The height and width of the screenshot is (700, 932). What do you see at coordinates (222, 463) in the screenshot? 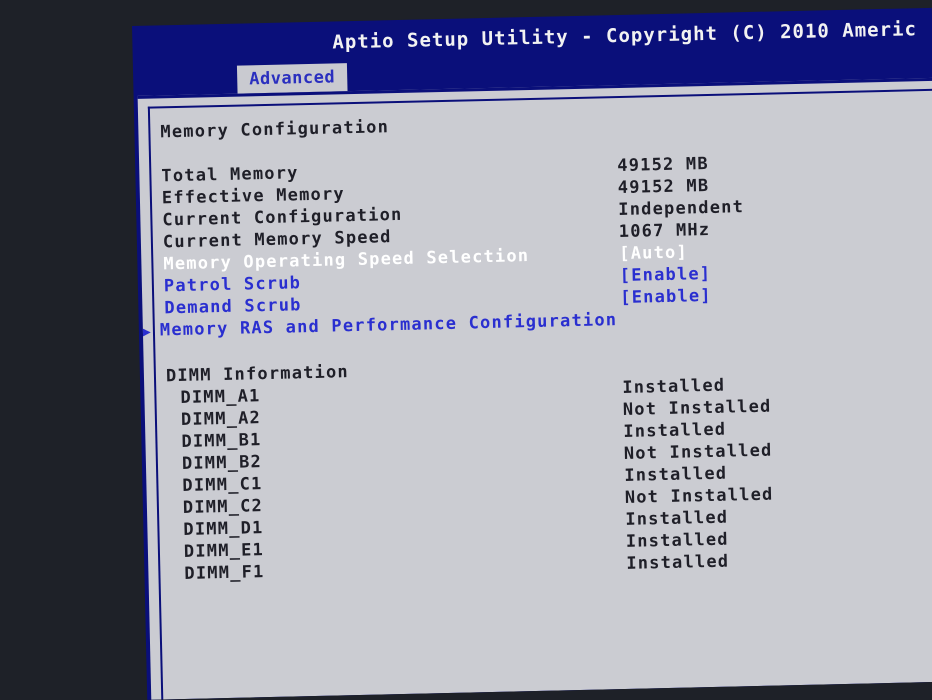
I see `dimm-slot-name: DIMM_B2` at bounding box center [222, 463].